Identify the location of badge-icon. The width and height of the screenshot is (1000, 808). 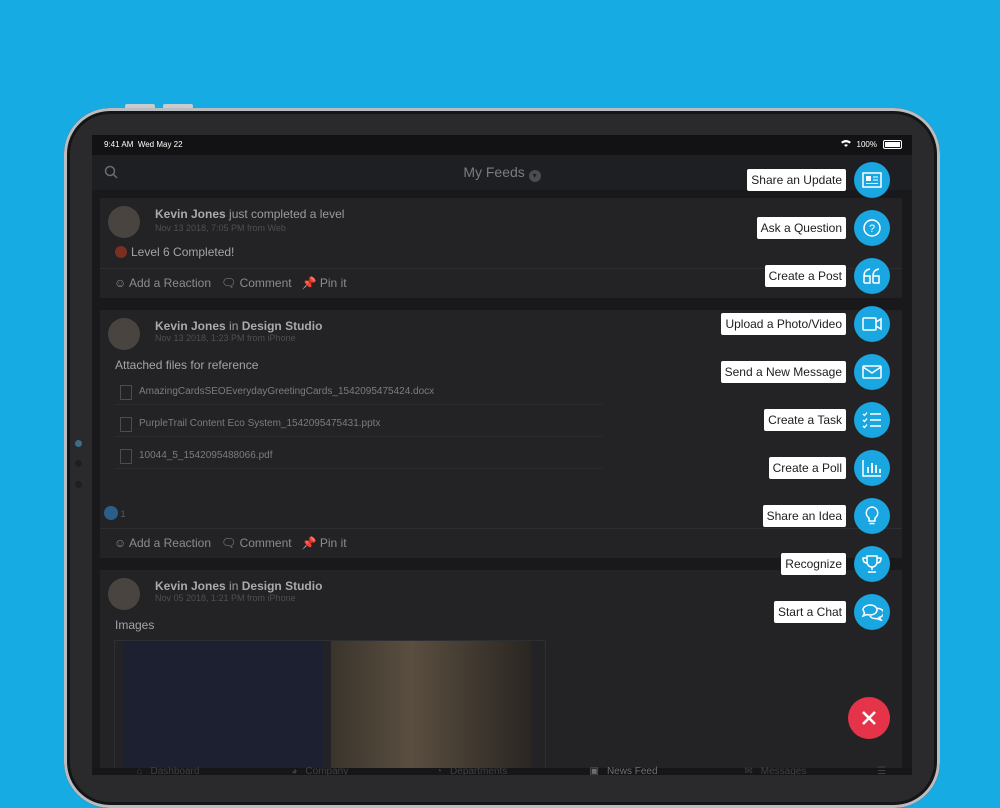
(121, 252).